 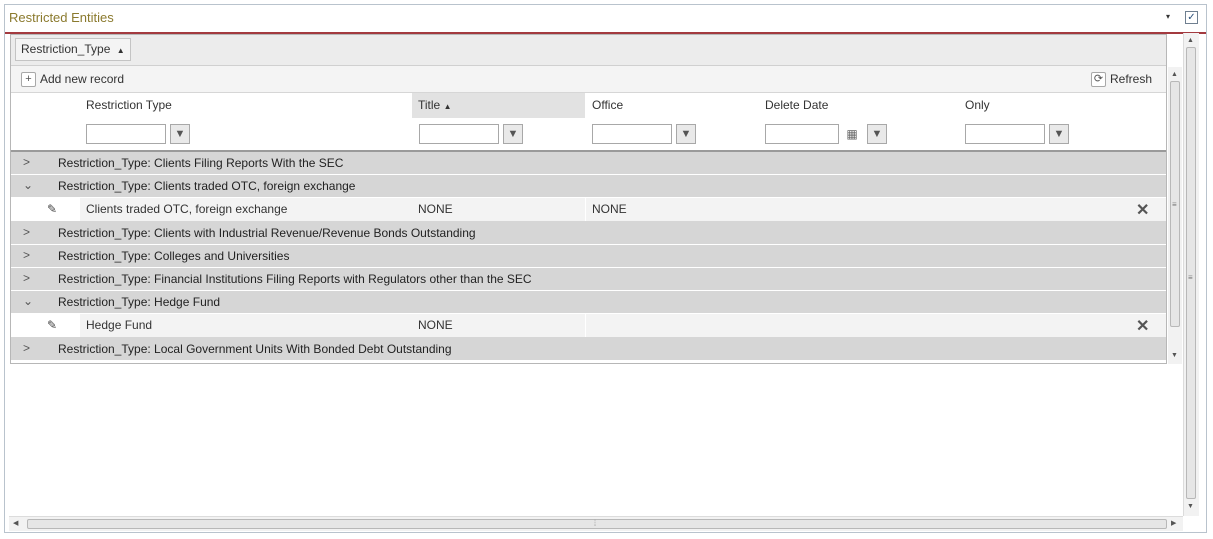 I want to click on cell-office, so click(x=876, y=325).